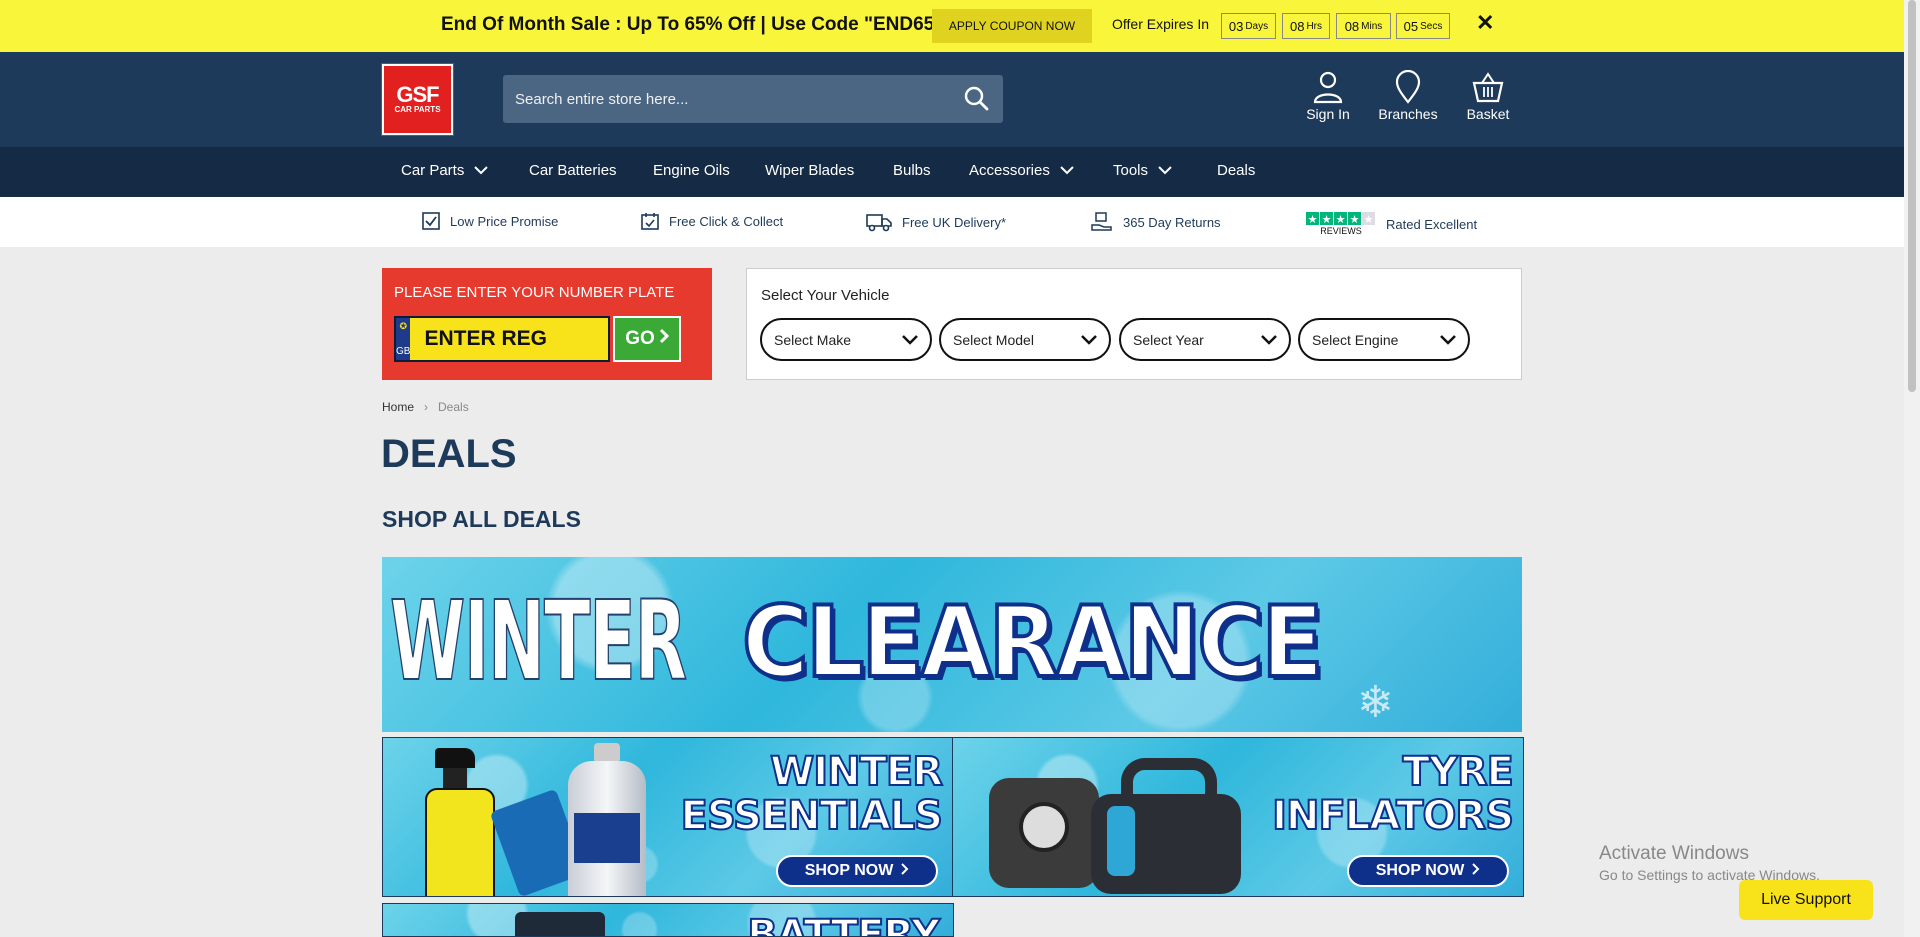 Image resolution: width=1920 pixels, height=937 pixels. What do you see at coordinates (453, 407) in the screenshot?
I see `breadcrumb-current: Deals` at bounding box center [453, 407].